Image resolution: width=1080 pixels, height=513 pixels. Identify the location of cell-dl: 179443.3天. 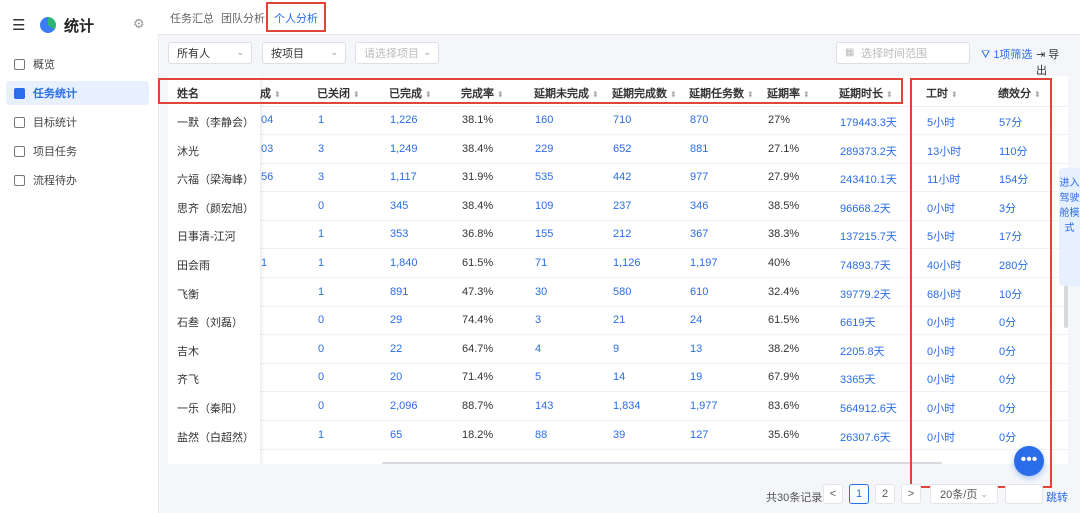
(868, 122).